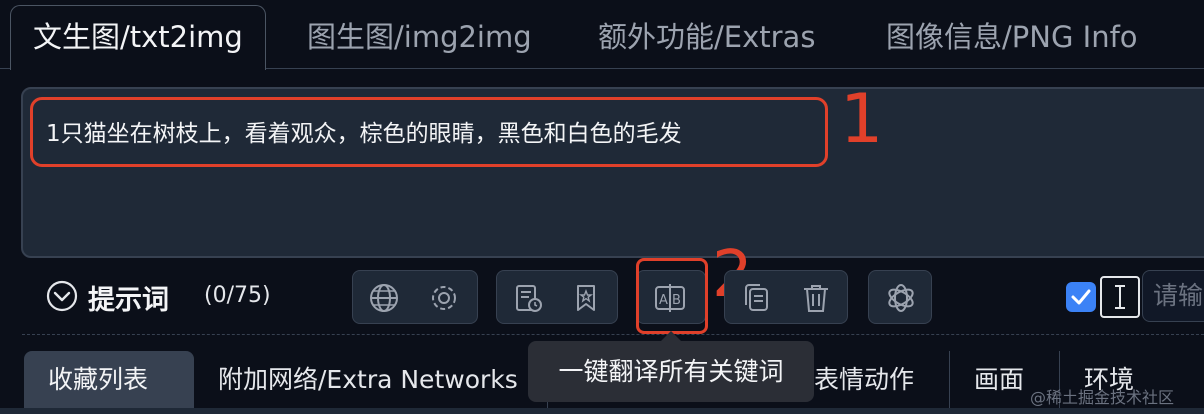  What do you see at coordinates (419, 37) in the screenshot?
I see `tab-img2img: 图生图/img2img` at bounding box center [419, 37].